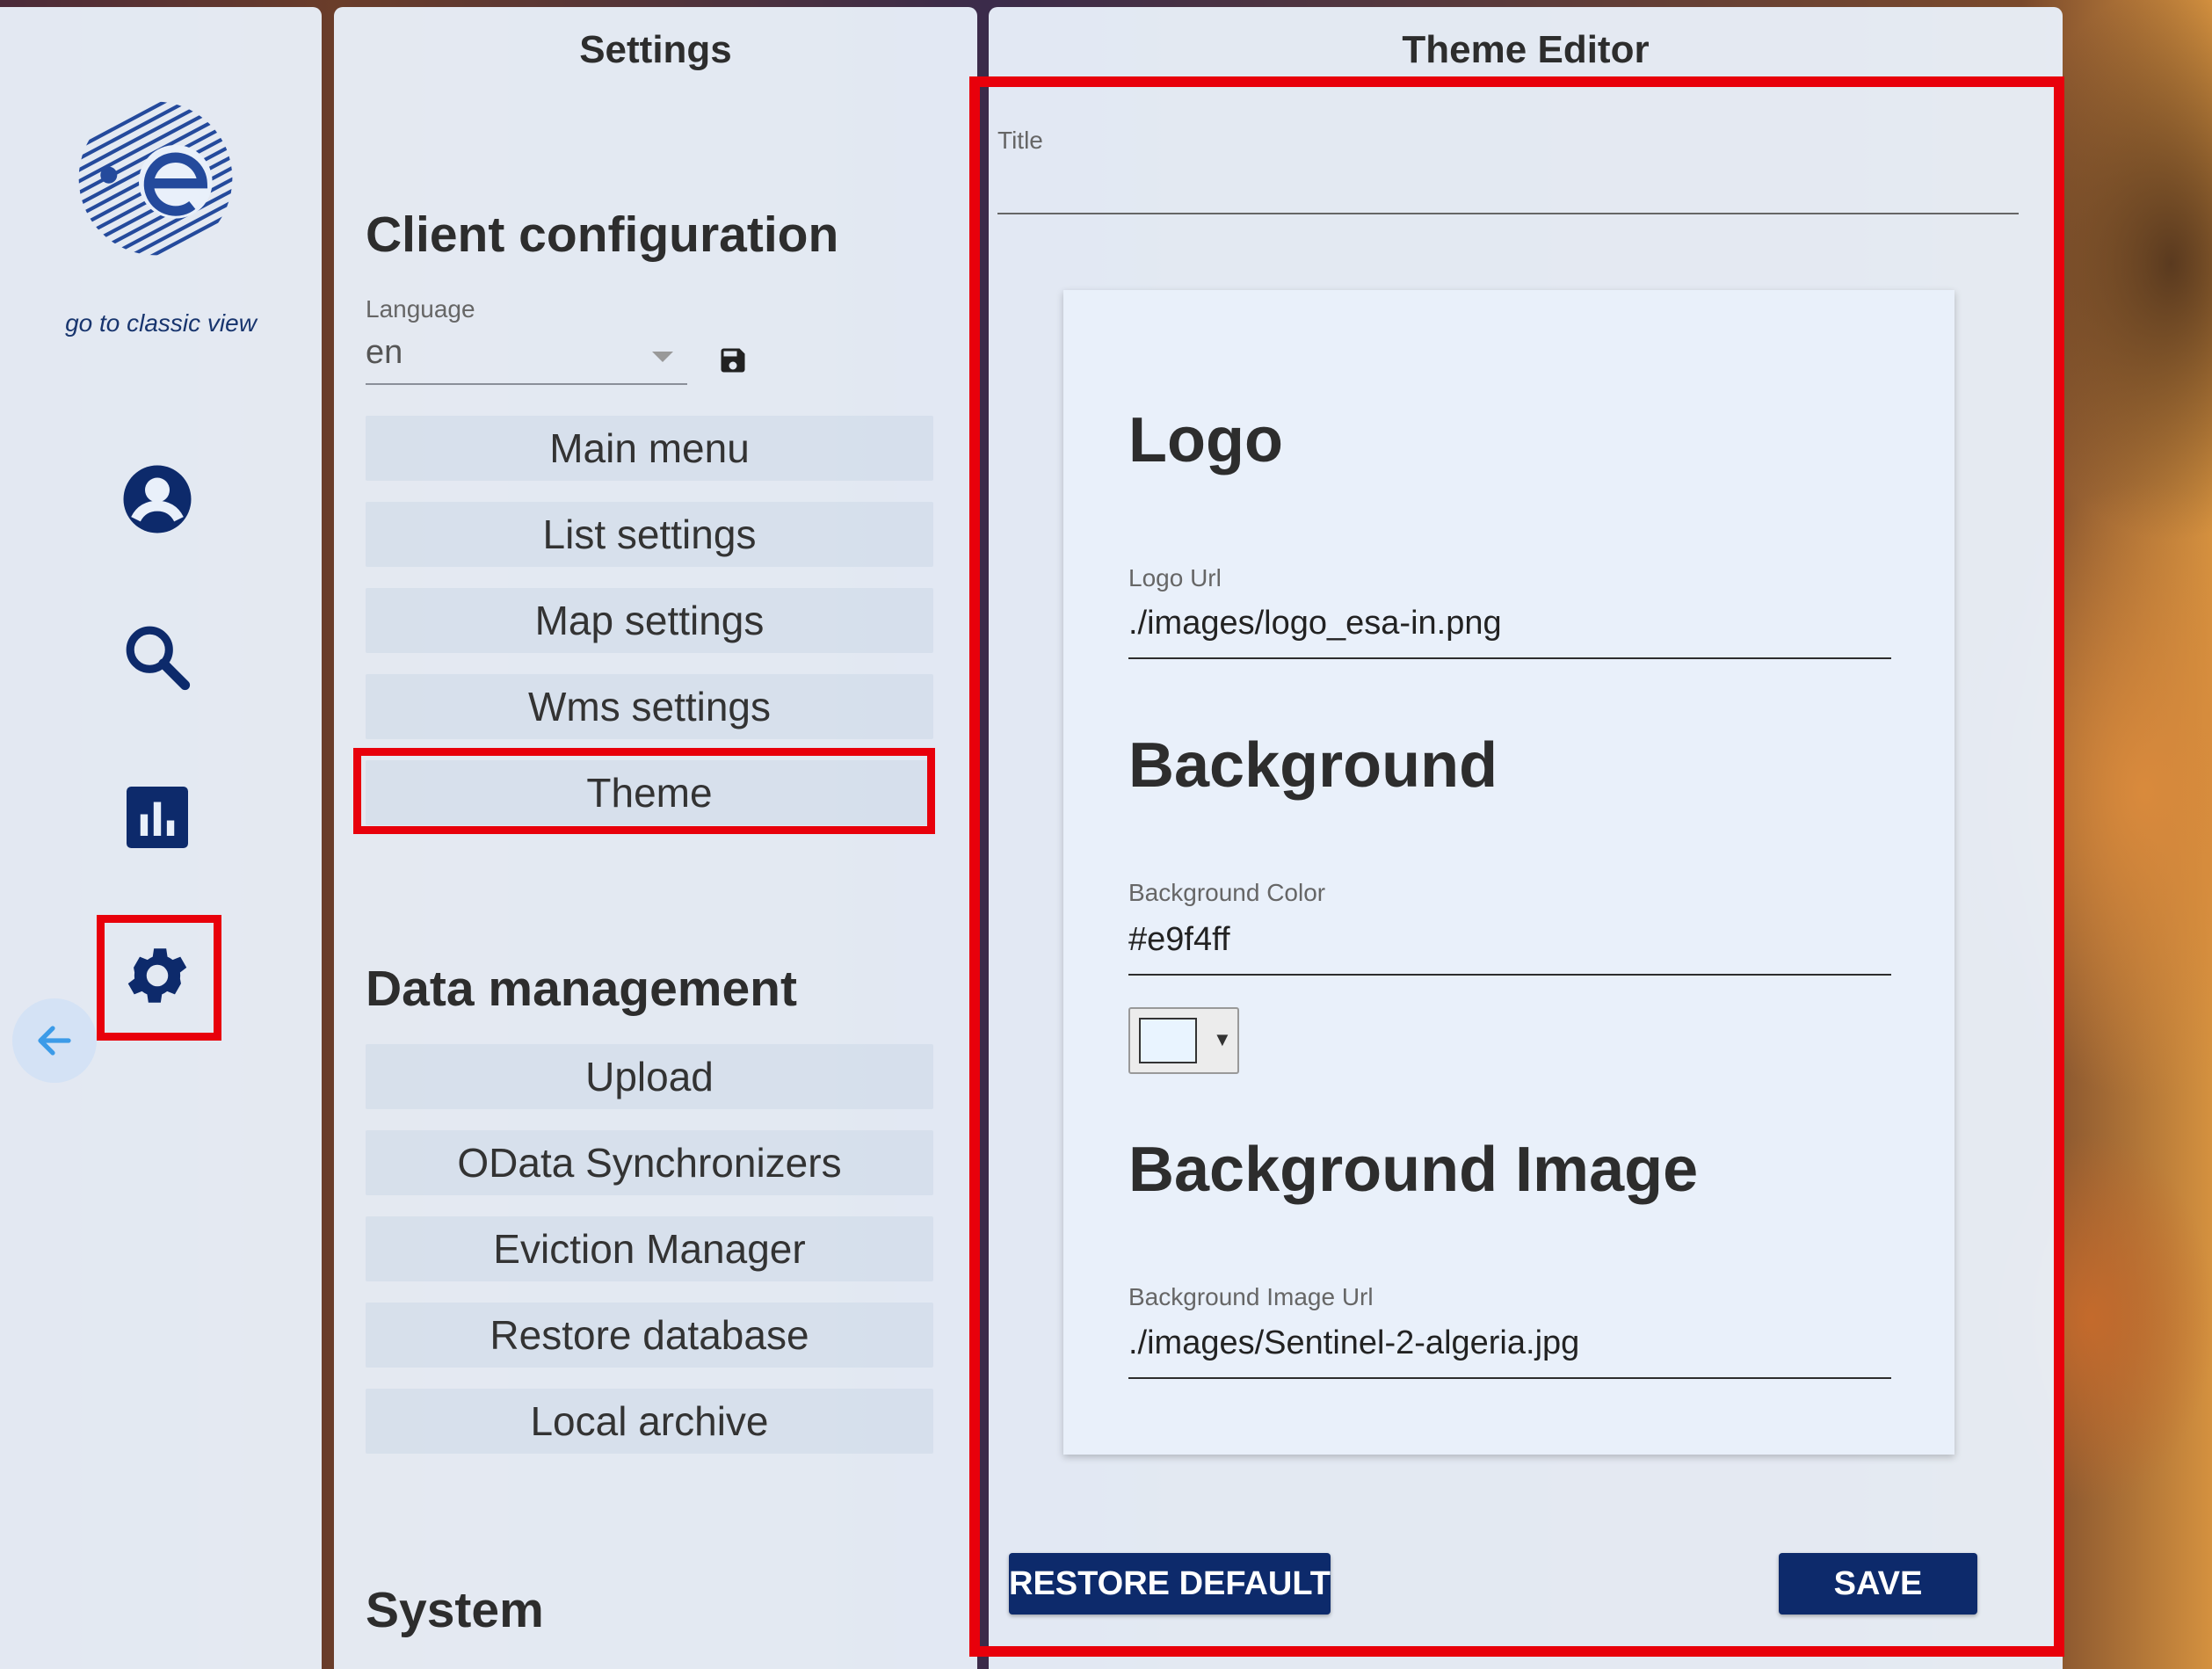  What do you see at coordinates (159, 978) in the screenshot?
I see `settings-highlight-frame` at bounding box center [159, 978].